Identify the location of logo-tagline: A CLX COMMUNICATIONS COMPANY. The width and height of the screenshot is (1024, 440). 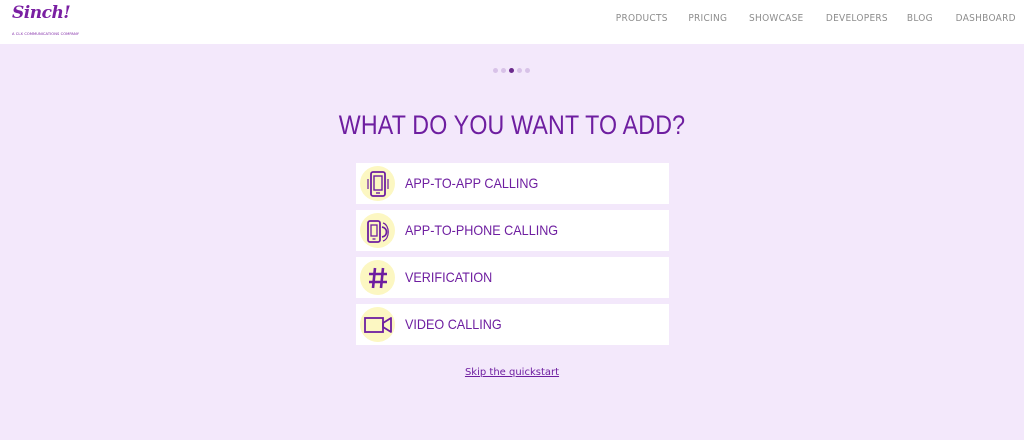
(46, 34).